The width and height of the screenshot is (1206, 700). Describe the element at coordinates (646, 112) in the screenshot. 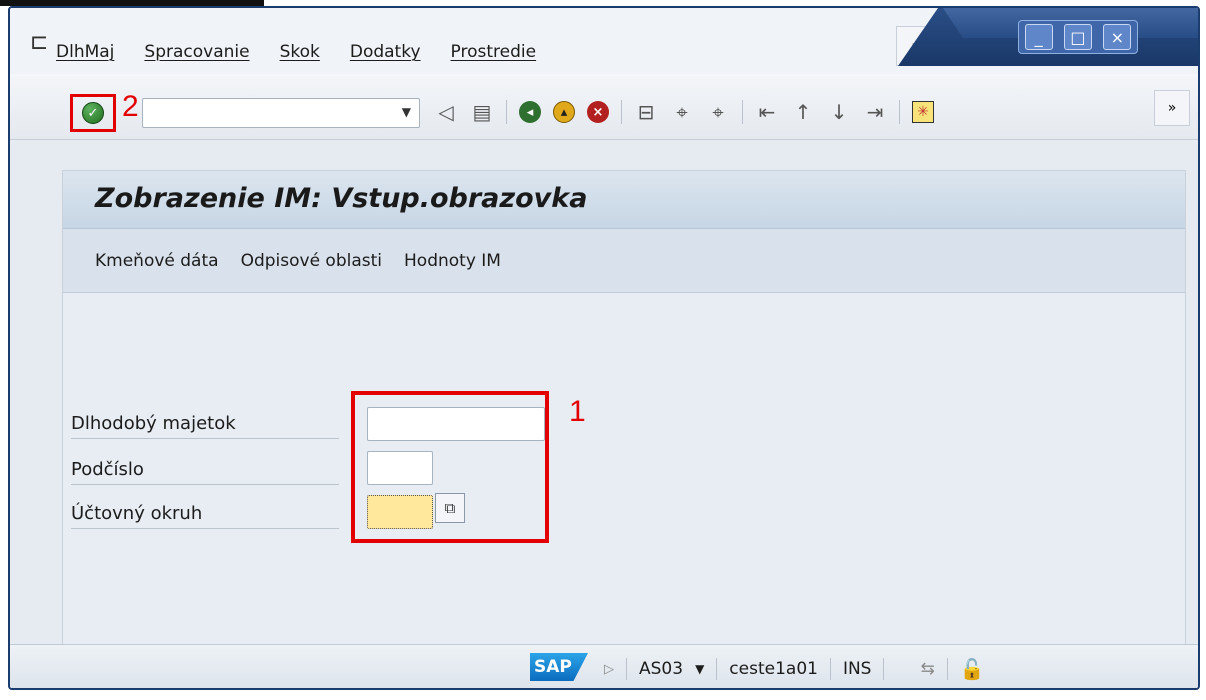

I see `print-icon: ⊟` at that location.